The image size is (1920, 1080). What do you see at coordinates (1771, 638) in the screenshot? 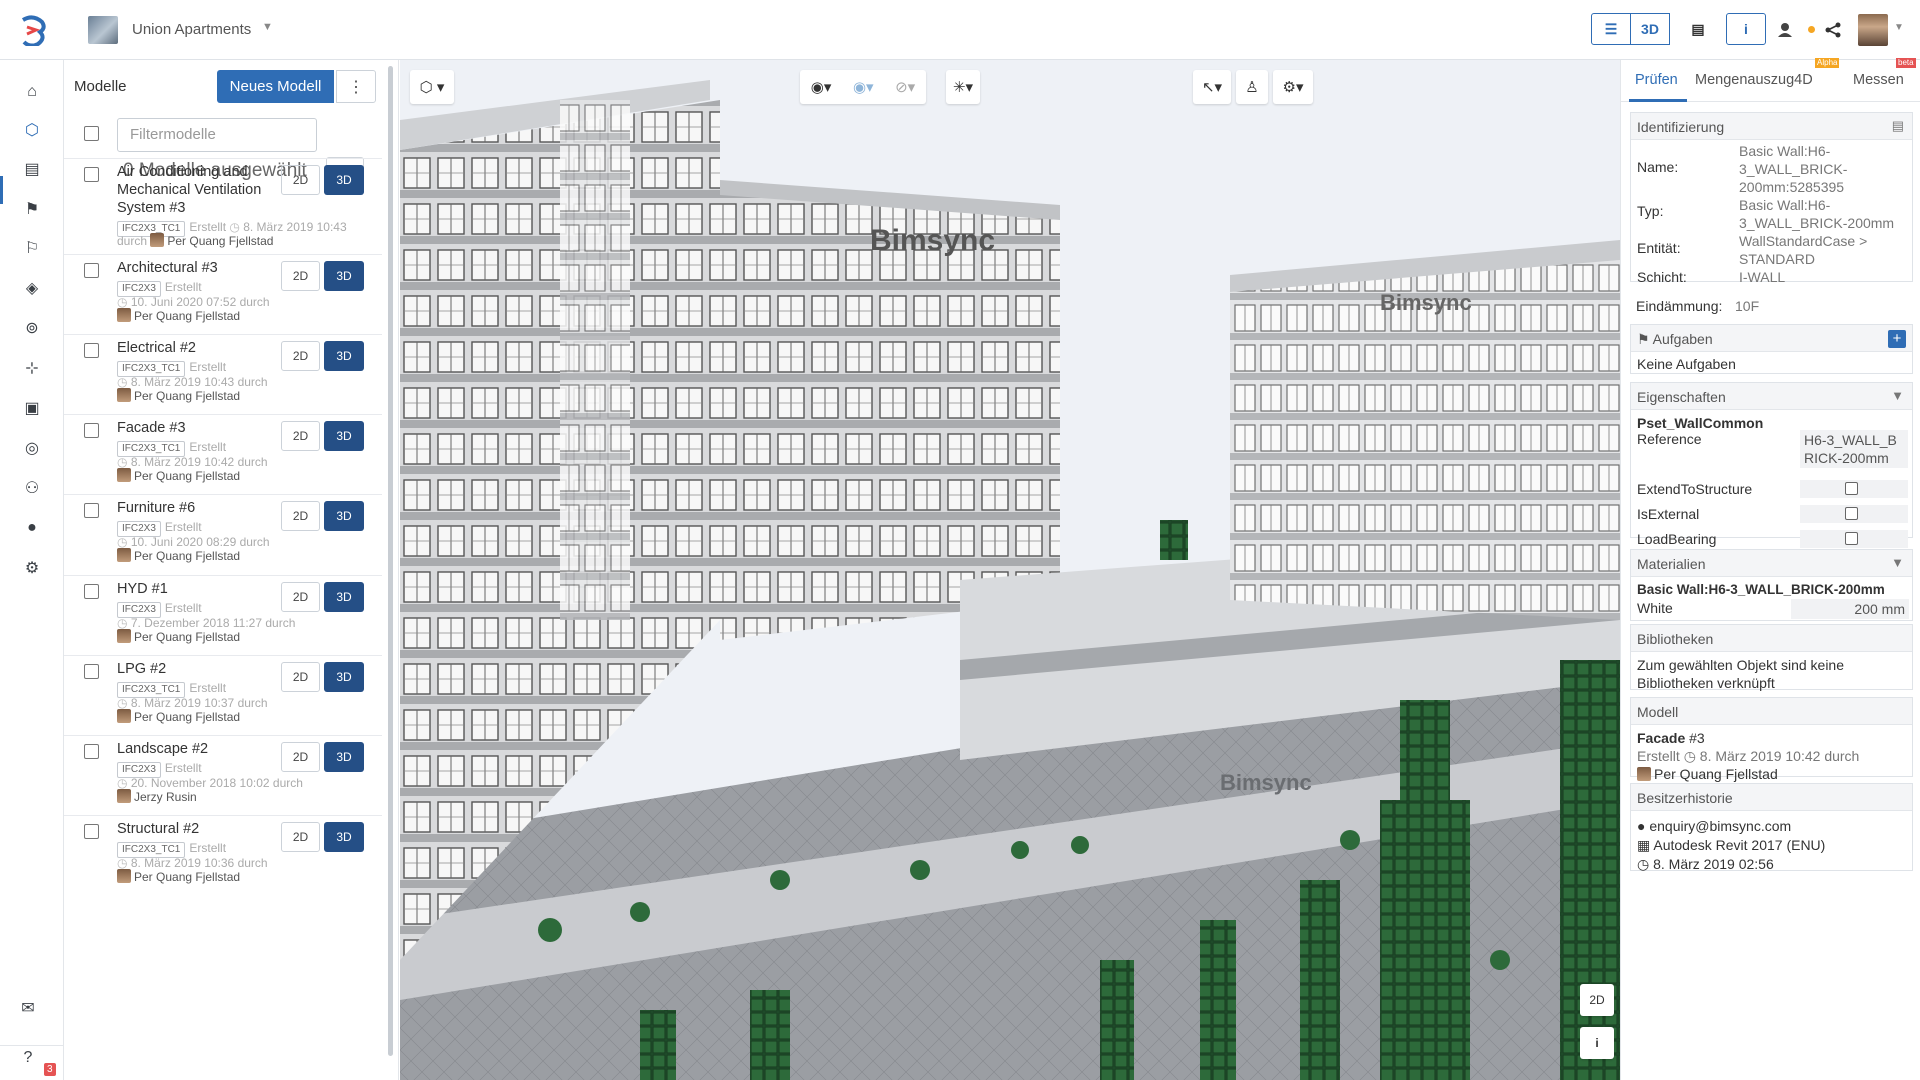
I see `libraries-header: Bibliotheken` at bounding box center [1771, 638].